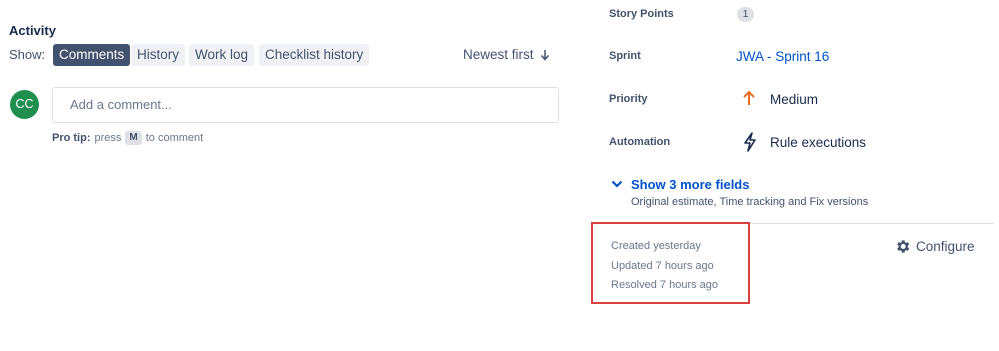 This screenshot has width=999, height=351. I want to click on configure-label: Configure, so click(945, 246).